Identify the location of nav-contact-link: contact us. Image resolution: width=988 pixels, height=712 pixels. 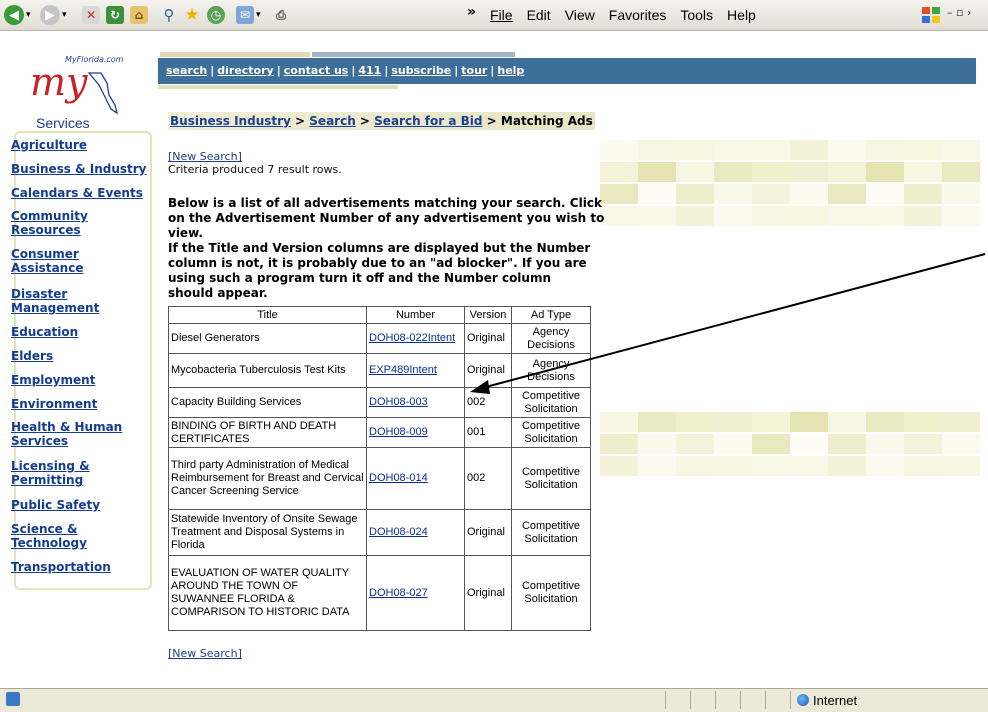
(316, 70).